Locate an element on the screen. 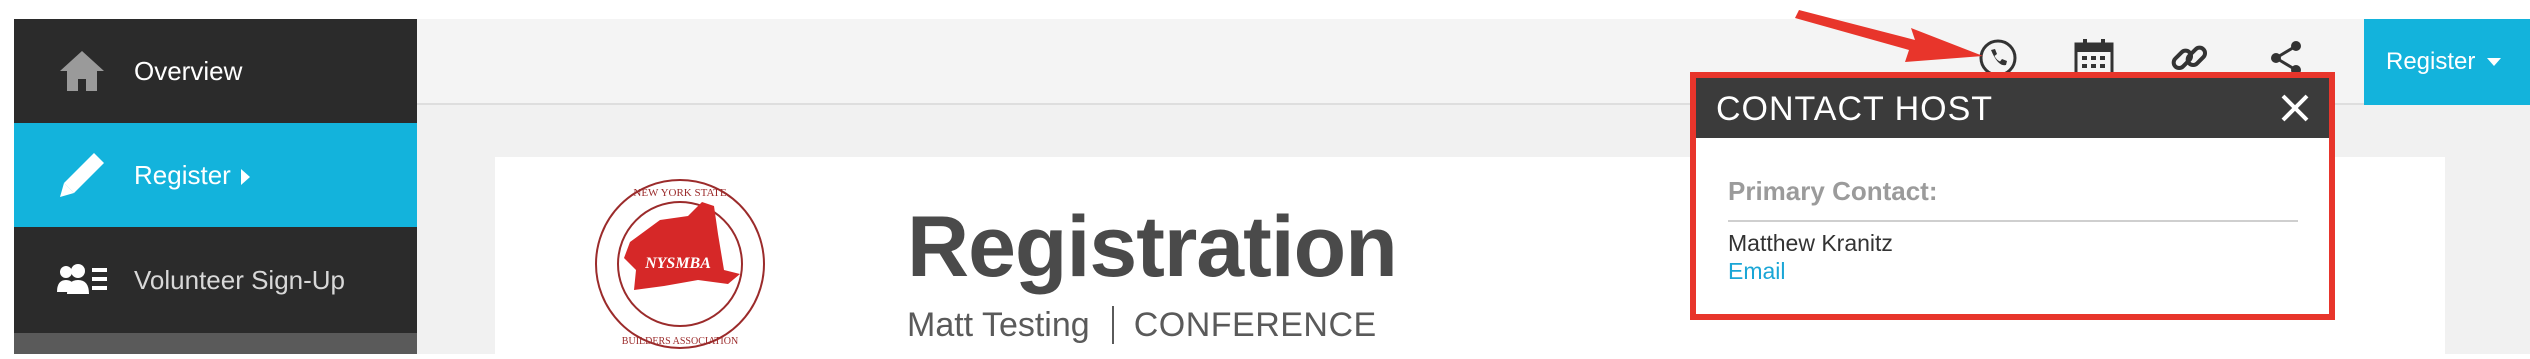 This screenshot has height=359, width=2530. sidebar-item-label: Register is located at coordinates (192, 175).